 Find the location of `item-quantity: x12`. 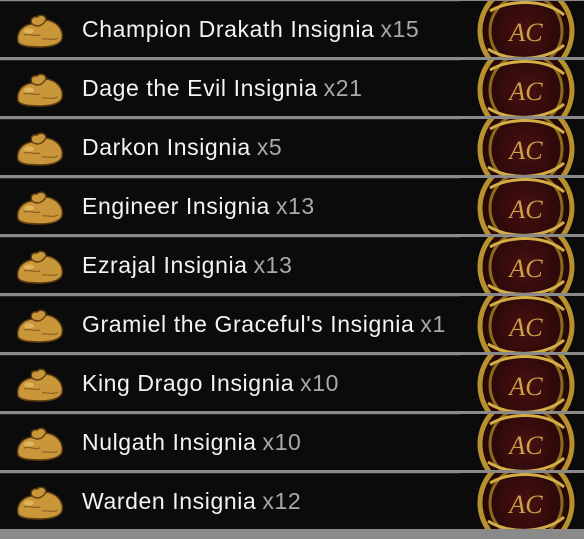

item-quantity: x12 is located at coordinates (282, 501).